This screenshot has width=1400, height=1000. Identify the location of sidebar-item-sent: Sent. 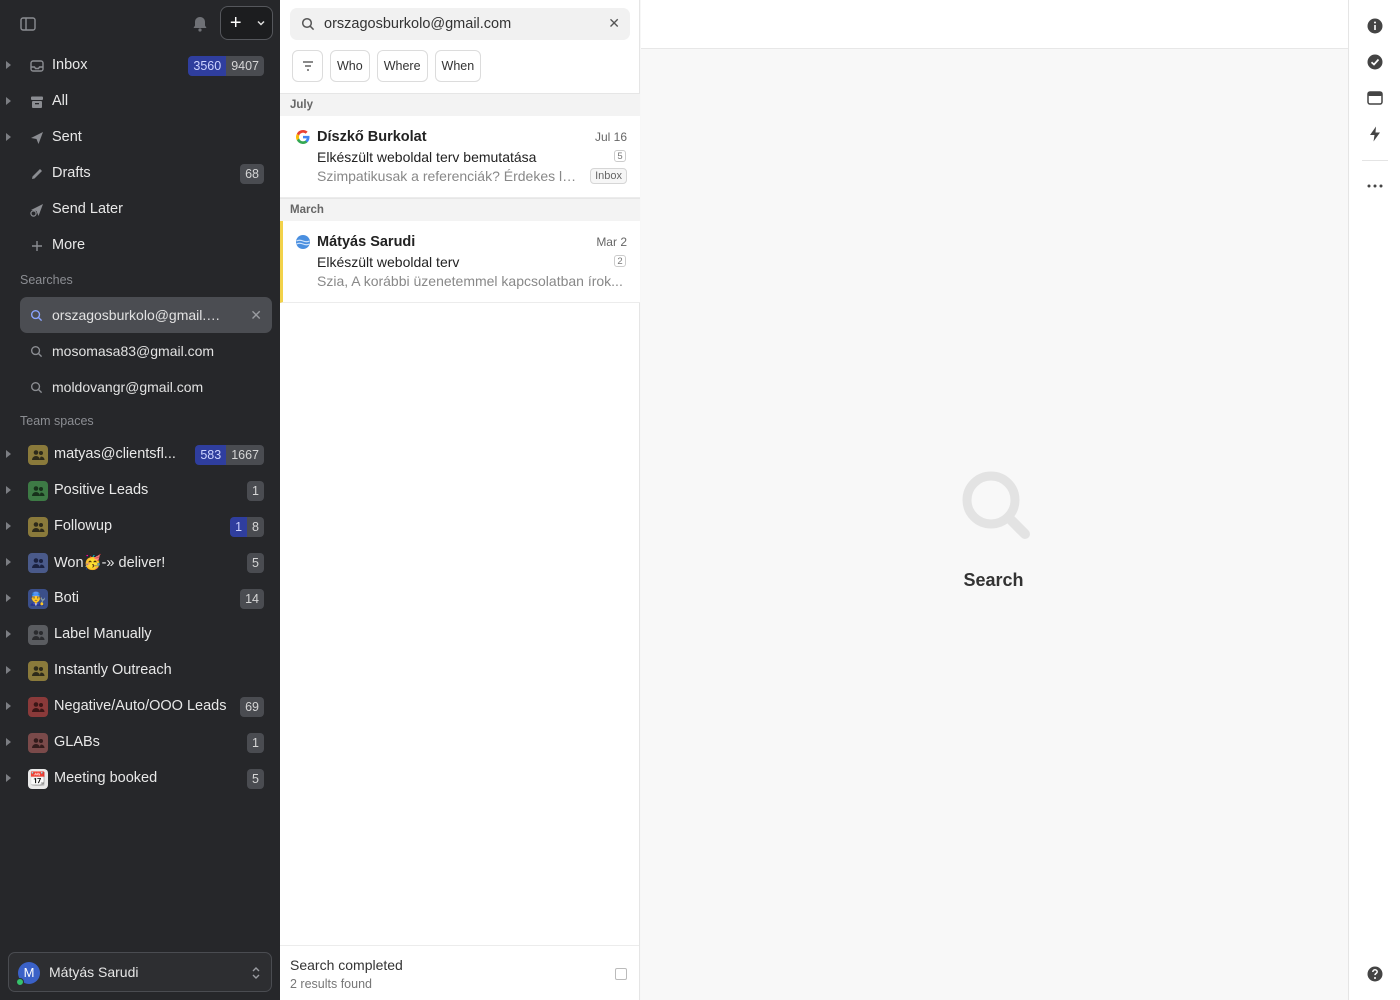
(140, 138).